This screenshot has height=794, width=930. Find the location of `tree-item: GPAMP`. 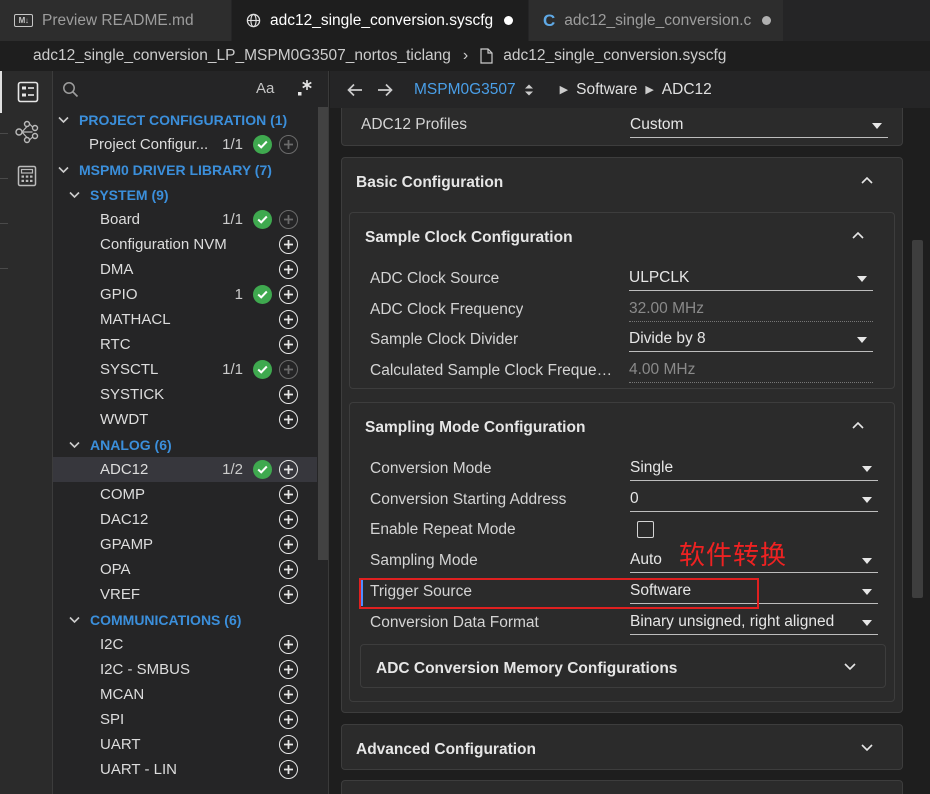

tree-item: GPAMP is located at coordinates (185, 544).